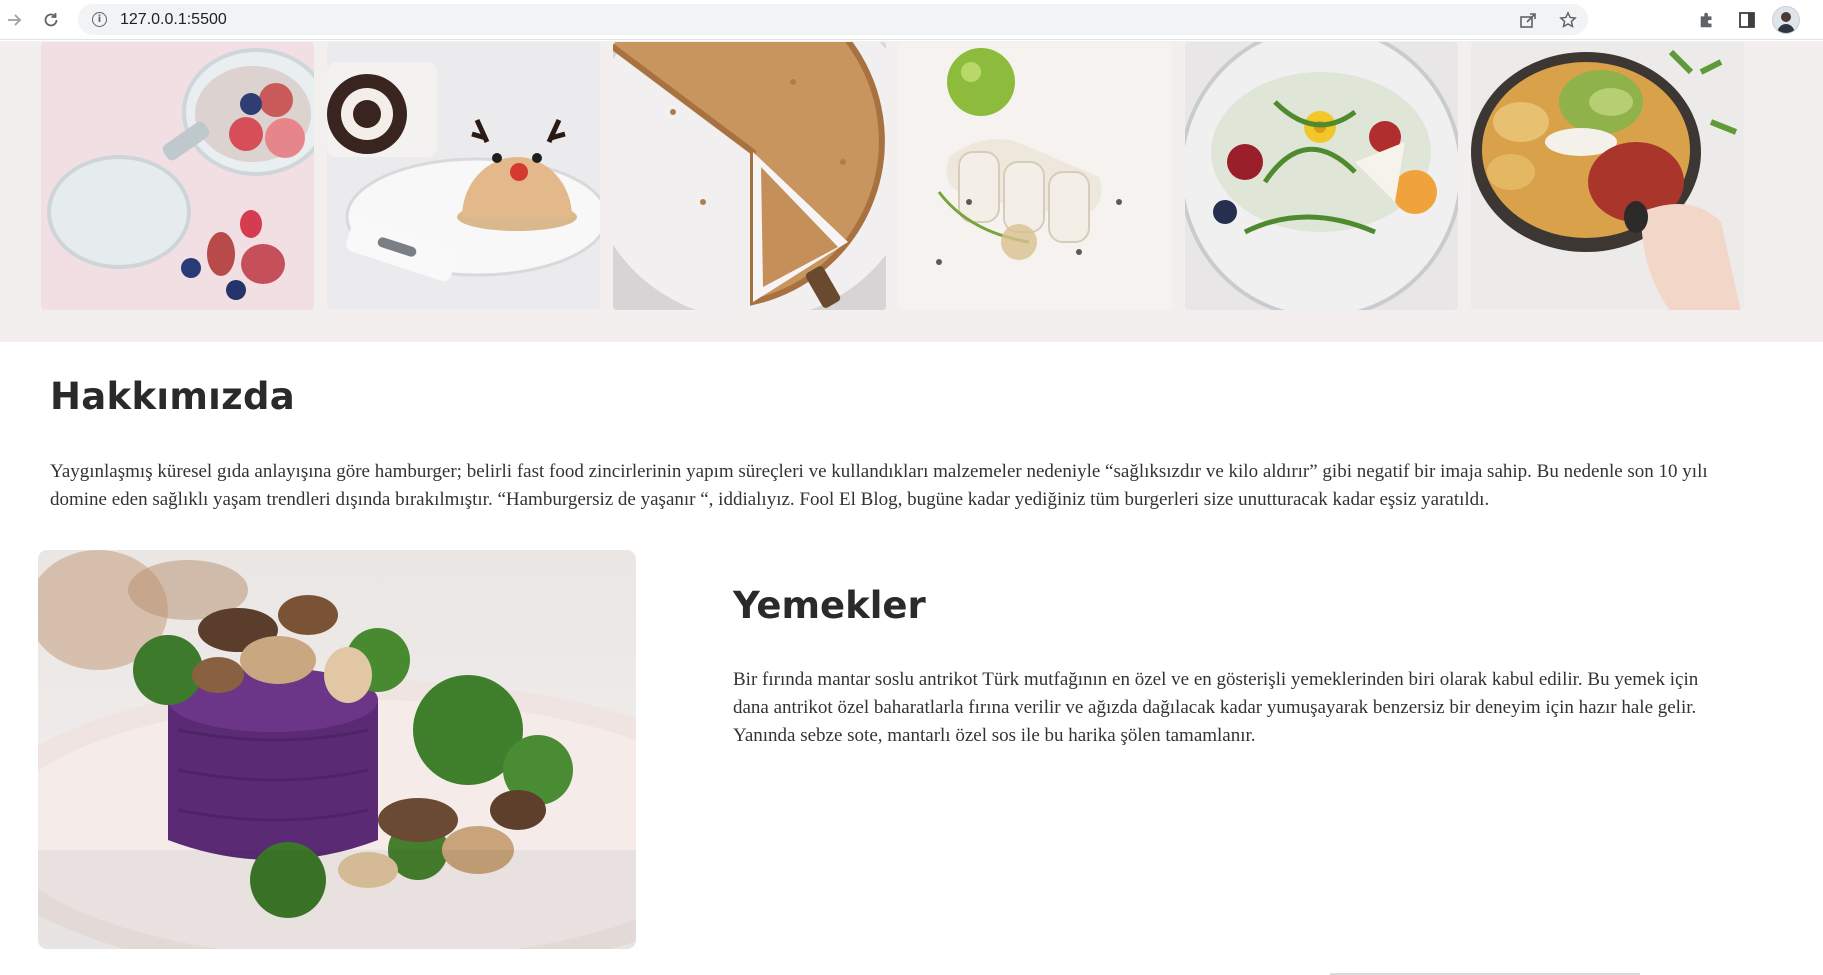  I want to click on food-title: Yemekler, so click(829, 605).